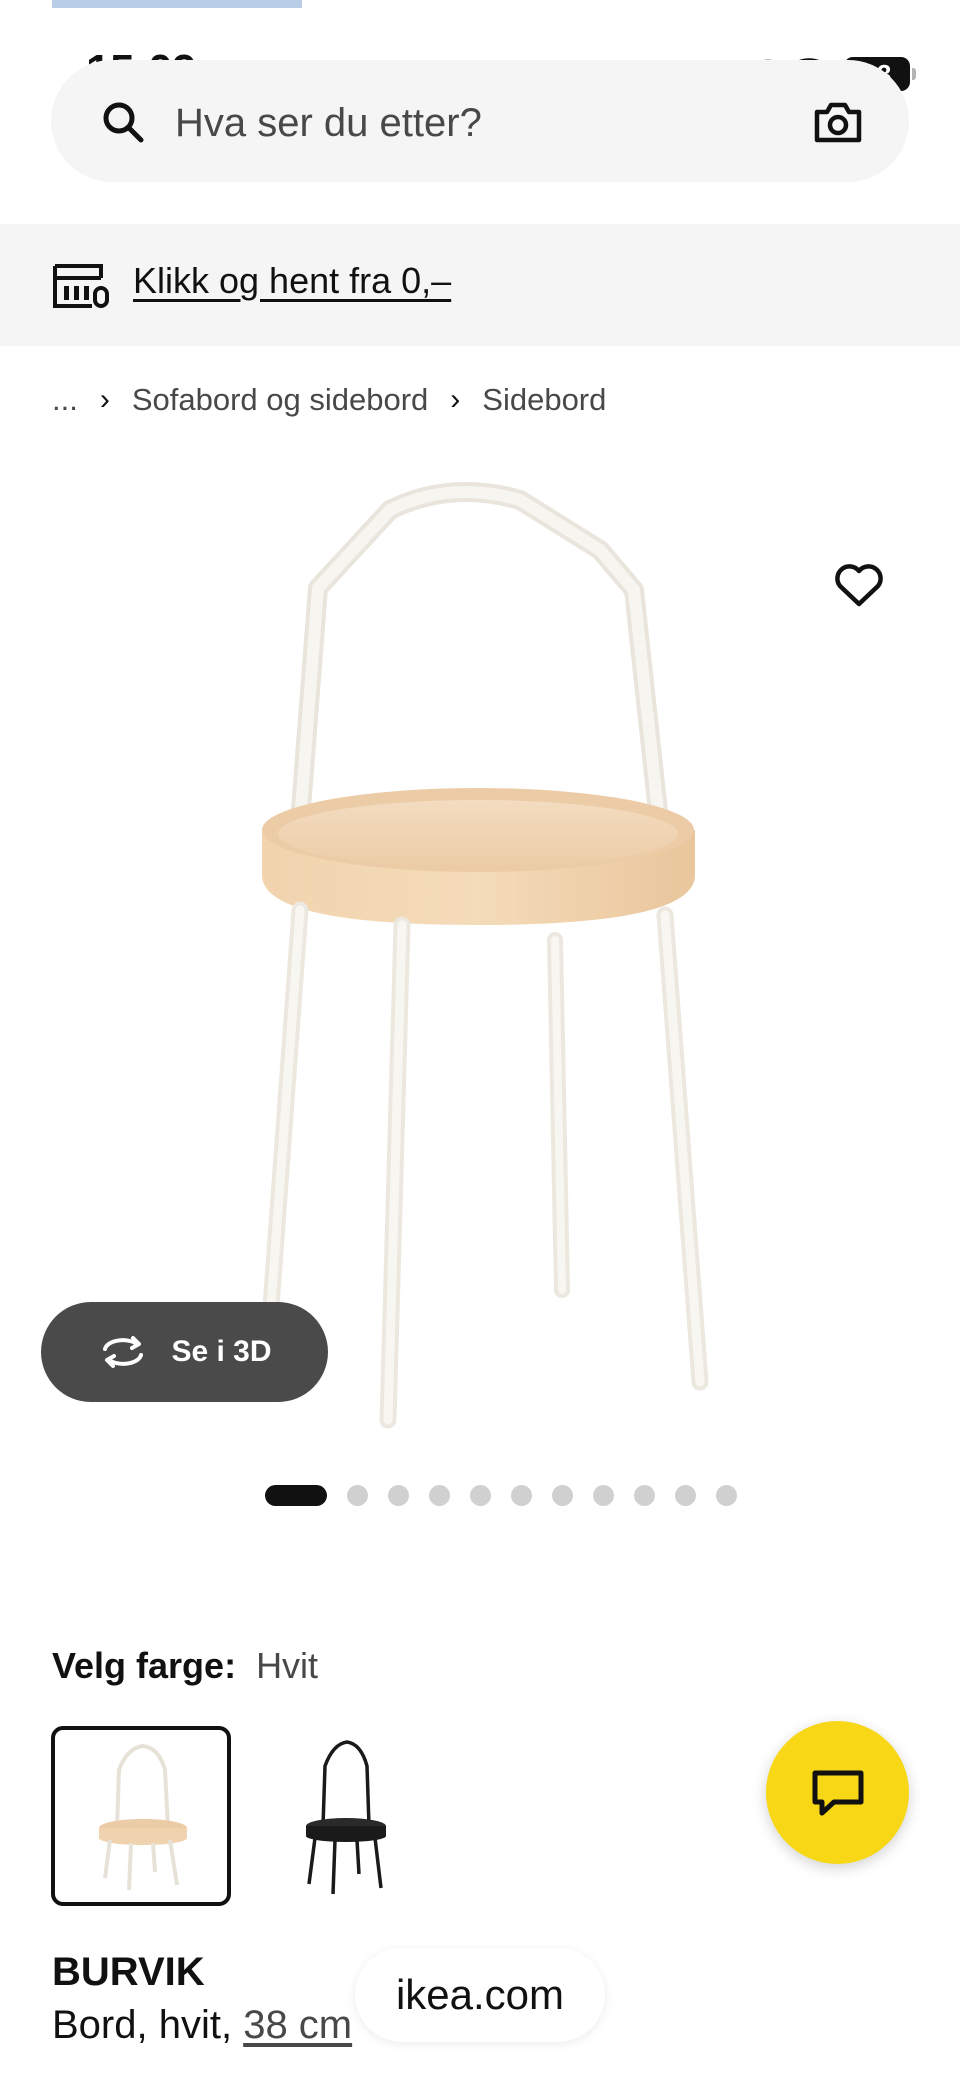  I want to click on search-icon, so click(123, 122).